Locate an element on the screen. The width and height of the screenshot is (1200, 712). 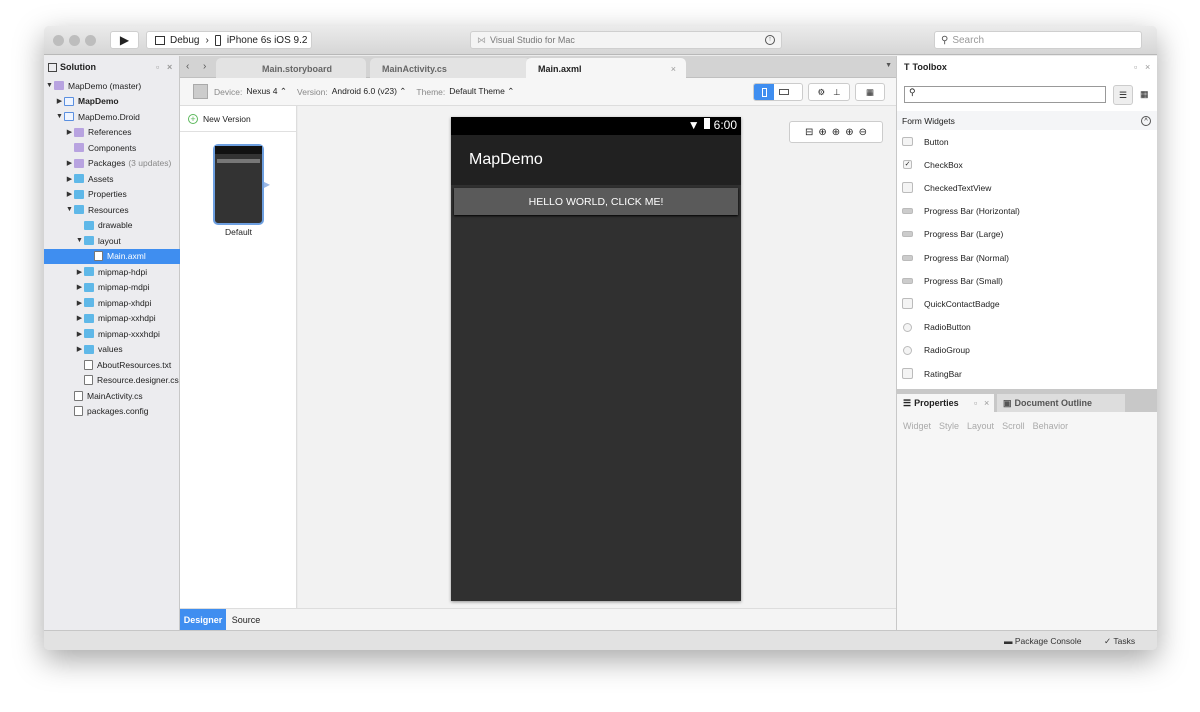
tab-main-storyboard: Main.storyboard is located at coordinates (291, 68).